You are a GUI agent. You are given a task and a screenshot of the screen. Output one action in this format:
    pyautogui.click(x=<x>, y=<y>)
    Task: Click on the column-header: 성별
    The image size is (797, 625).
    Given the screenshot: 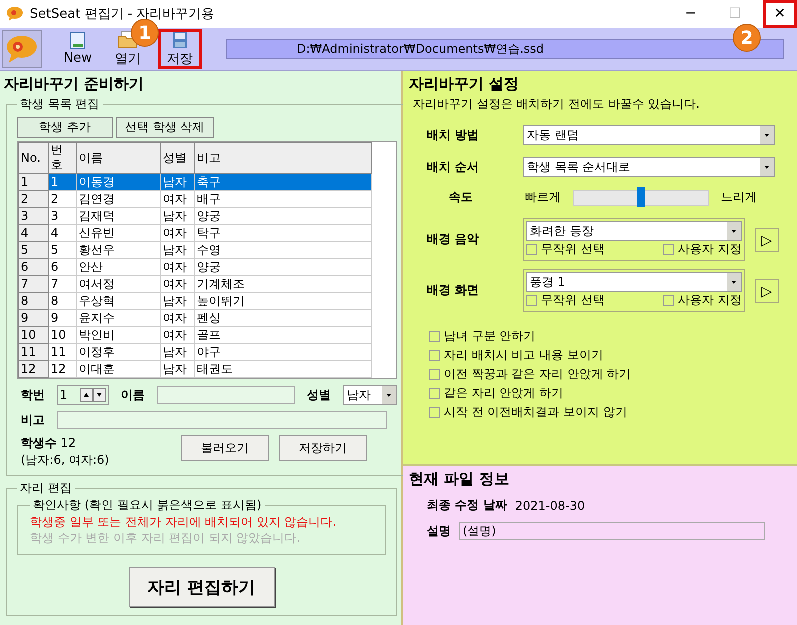 What is the action you would take?
    pyautogui.click(x=177, y=158)
    